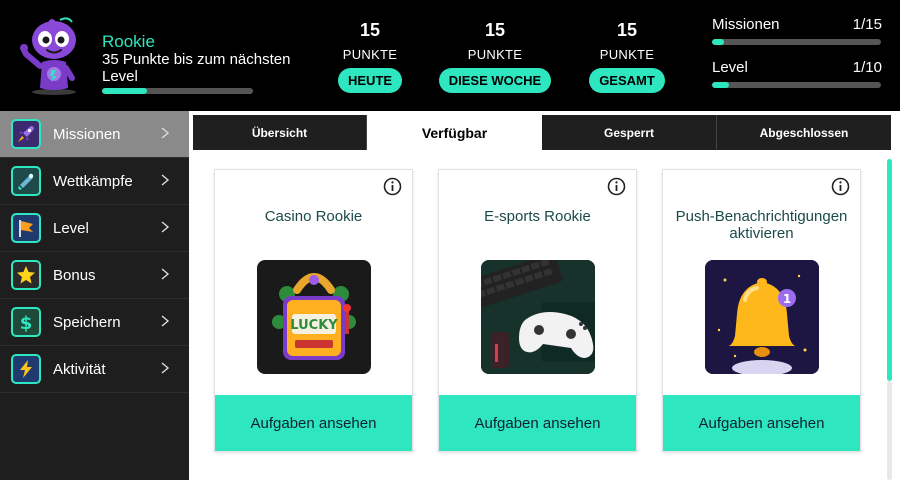 This screenshot has height=480, width=900. I want to click on sidebar-item-wettkaempfe: Wettkämpfe, so click(94, 181).